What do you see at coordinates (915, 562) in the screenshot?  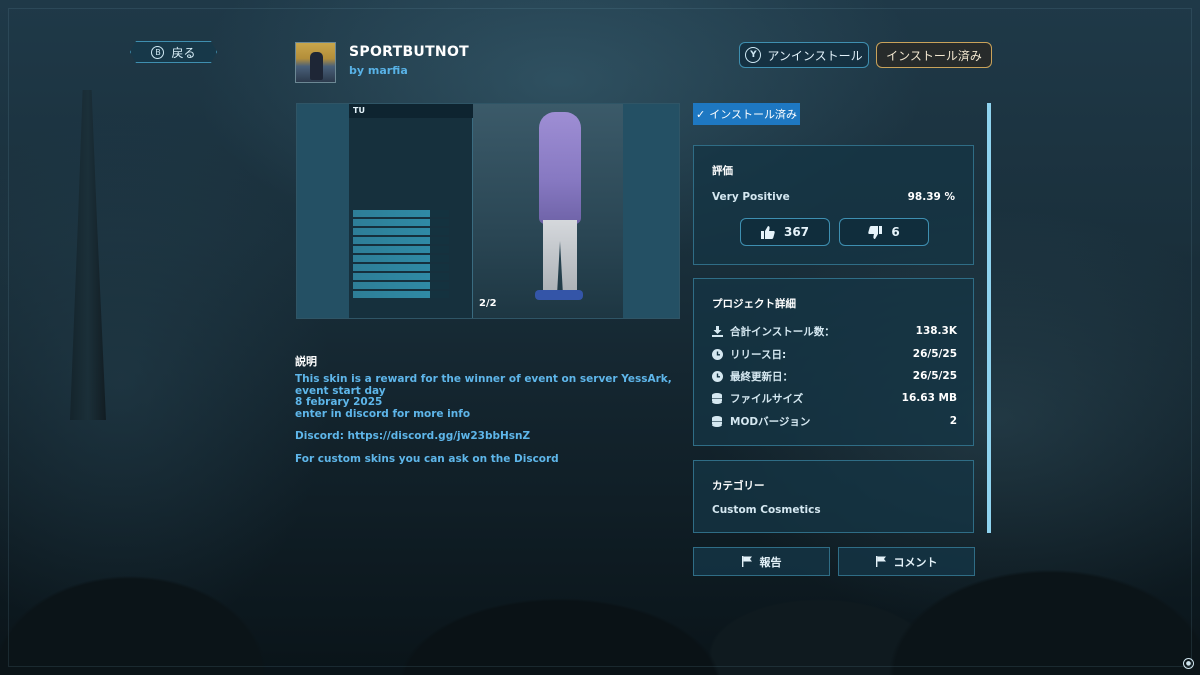 I see `comment-button-label: コメント` at bounding box center [915, 562].